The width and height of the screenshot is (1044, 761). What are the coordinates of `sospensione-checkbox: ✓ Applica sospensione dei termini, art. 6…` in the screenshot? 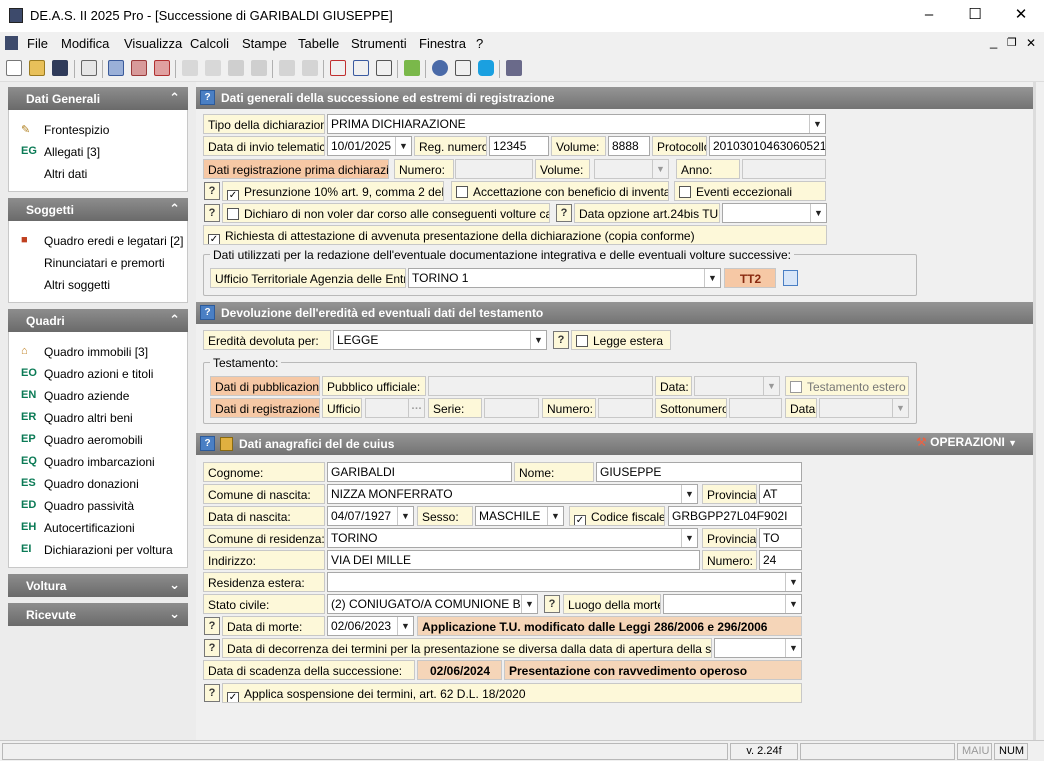 It's located at (512, 693).